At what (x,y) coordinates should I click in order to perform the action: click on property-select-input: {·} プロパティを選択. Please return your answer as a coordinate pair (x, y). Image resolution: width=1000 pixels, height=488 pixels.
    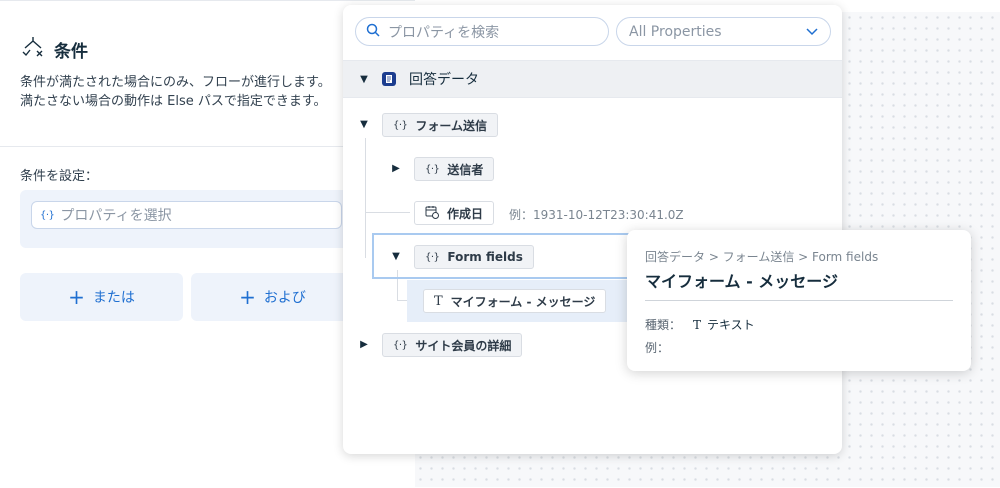
    Looking at the image, I should click on (186, 215).